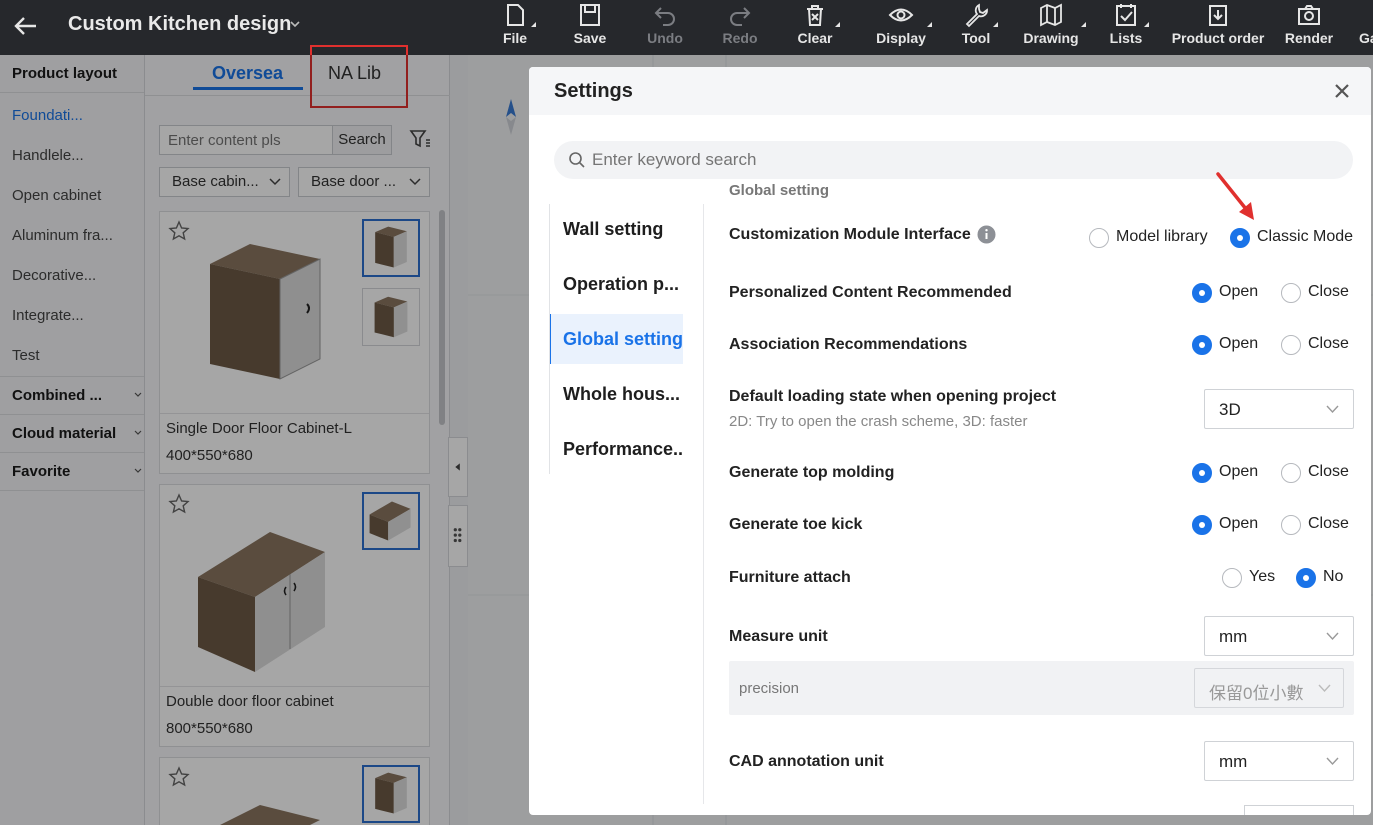  I want to click on tool-product-order: Product order, so click(1218, 27).